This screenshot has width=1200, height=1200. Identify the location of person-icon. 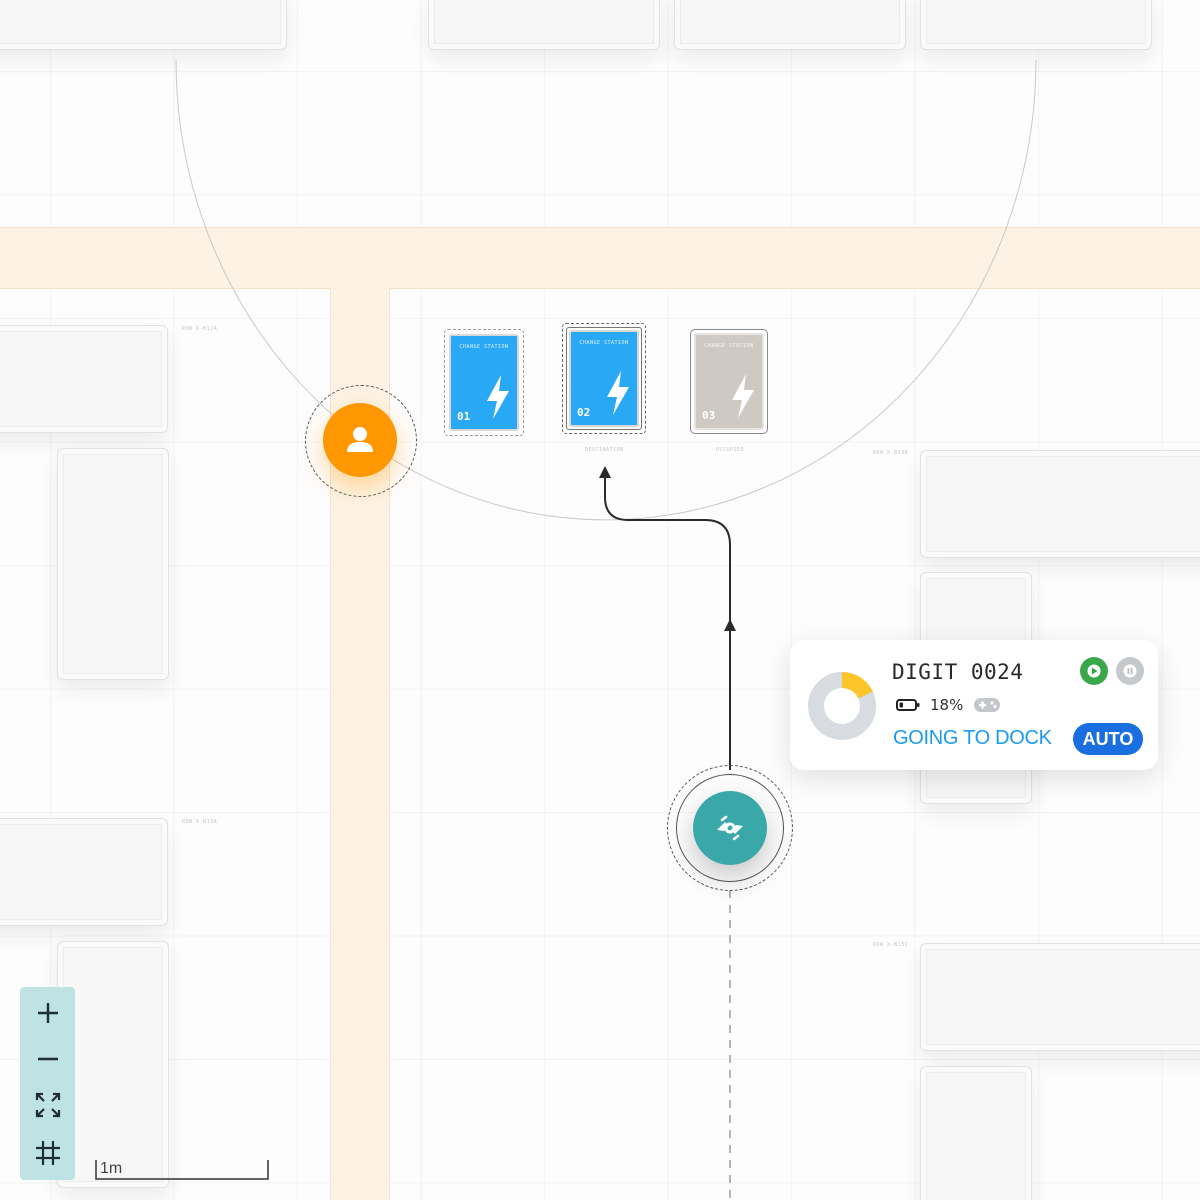
(360, 439).